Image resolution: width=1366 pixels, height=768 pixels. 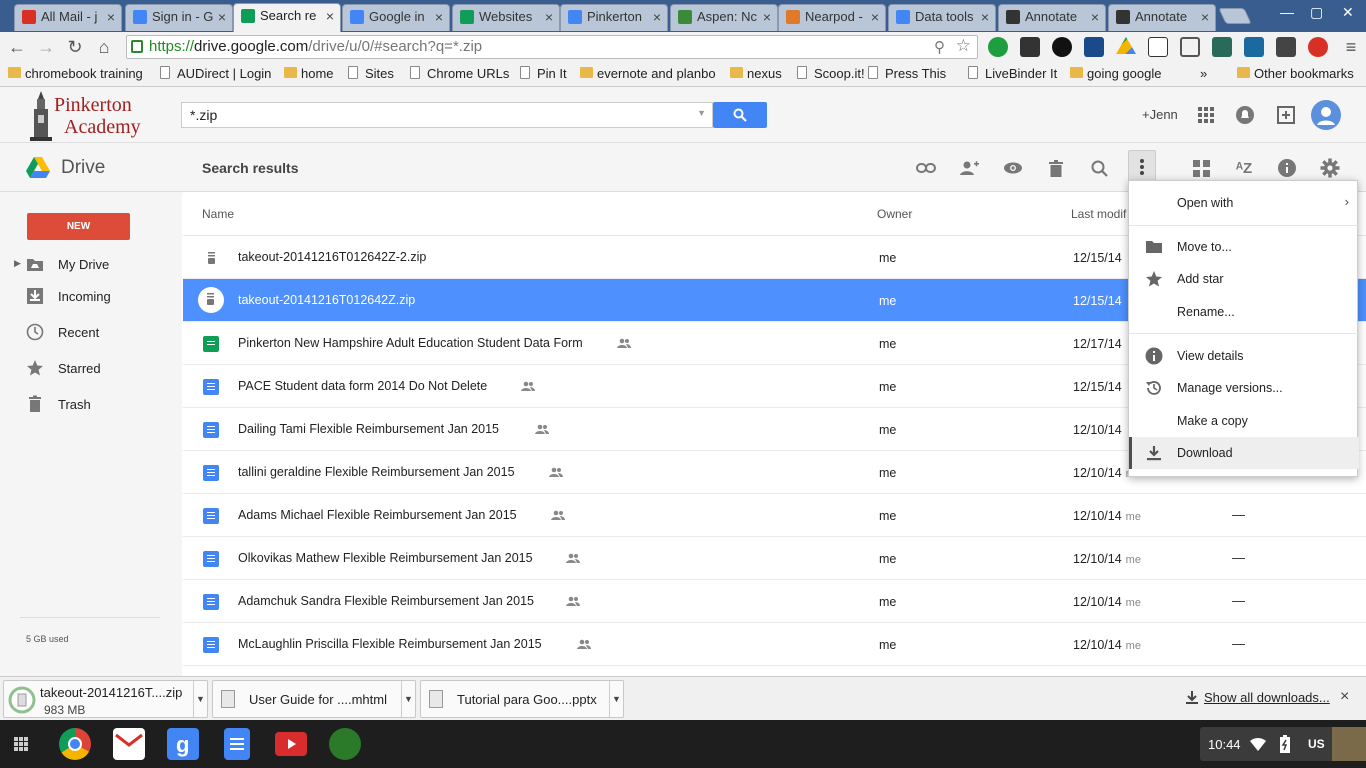 I want to click on user-profile-link: +Jenn, so click(x=1160, y=114).